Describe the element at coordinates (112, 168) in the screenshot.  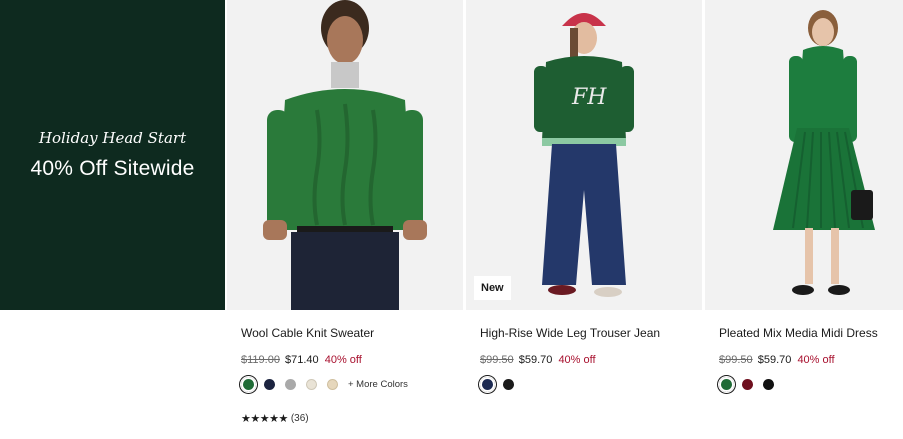
I see `promo-headline: 40% Off Sitewide` at that location.